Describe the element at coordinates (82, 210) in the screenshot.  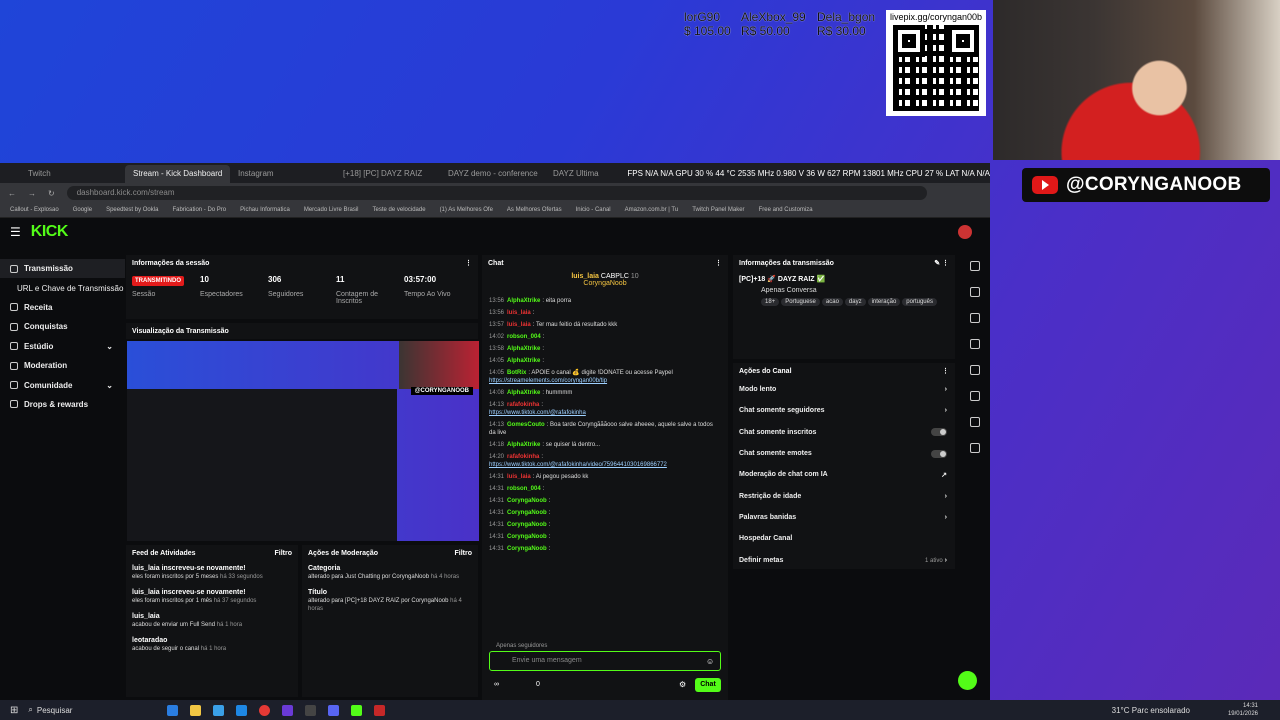
I see `bookmark: Google` at that location.